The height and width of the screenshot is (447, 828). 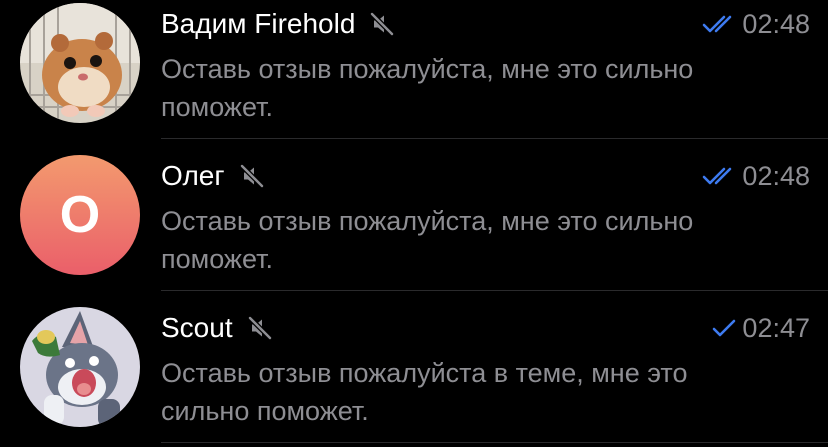 I want to click on chat-time: 02:47, so click(x=776, y=327).